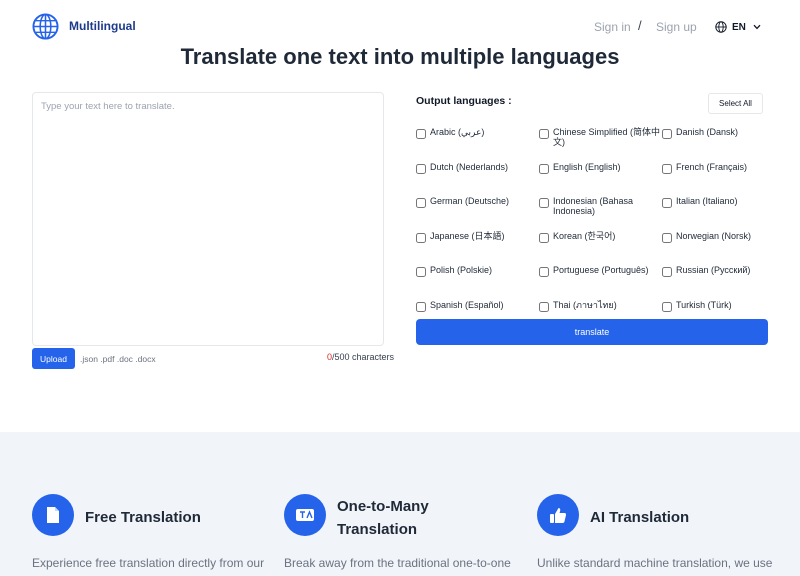 The height and width of the screenshot is (576, 800). I want to click on language-option-arabic: Arabic (عربي), so click(477, 144).